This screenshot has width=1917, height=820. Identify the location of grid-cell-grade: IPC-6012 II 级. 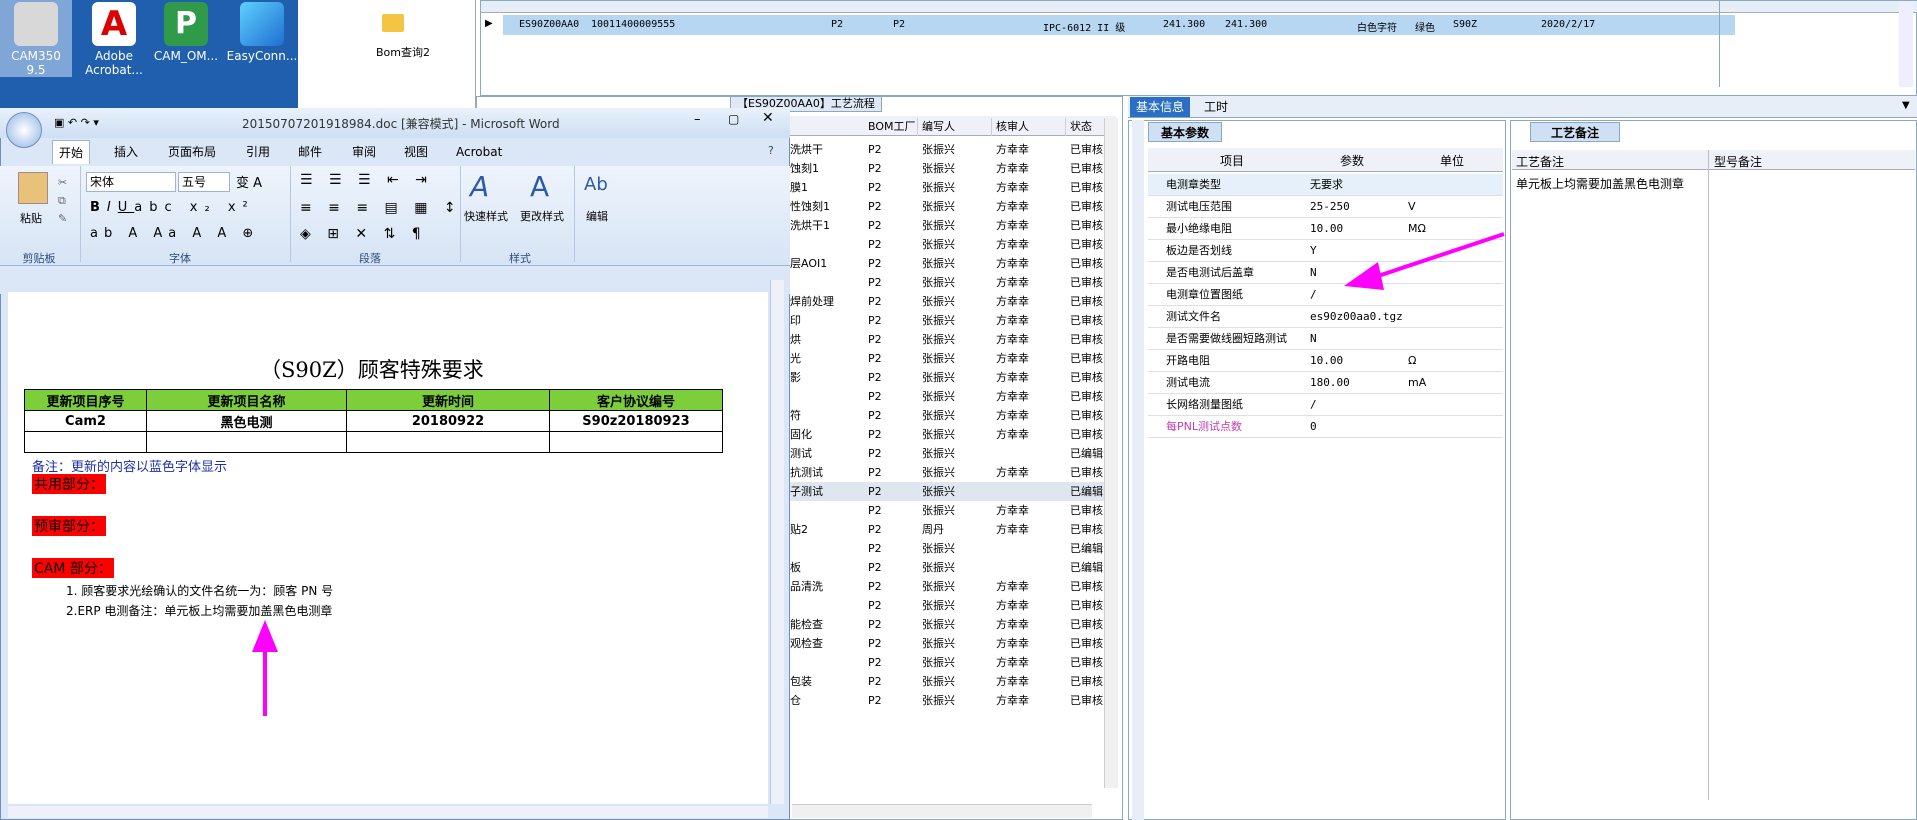
(1084, 26).